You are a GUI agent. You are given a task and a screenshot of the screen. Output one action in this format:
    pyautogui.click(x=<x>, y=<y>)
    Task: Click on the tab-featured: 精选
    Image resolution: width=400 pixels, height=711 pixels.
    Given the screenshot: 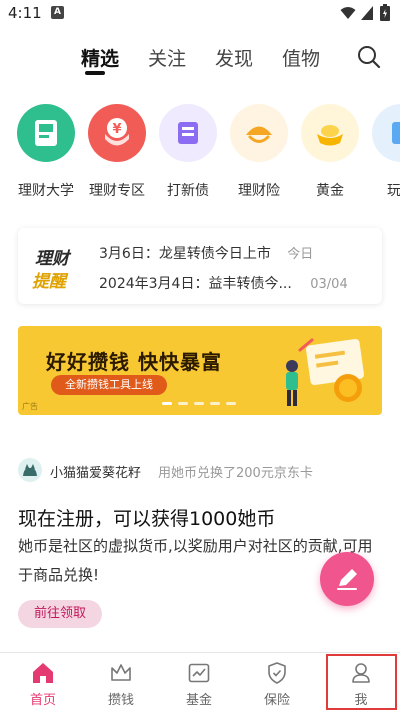 What is the action you would take?
    pyautogui.click(x=100, y=57)
    